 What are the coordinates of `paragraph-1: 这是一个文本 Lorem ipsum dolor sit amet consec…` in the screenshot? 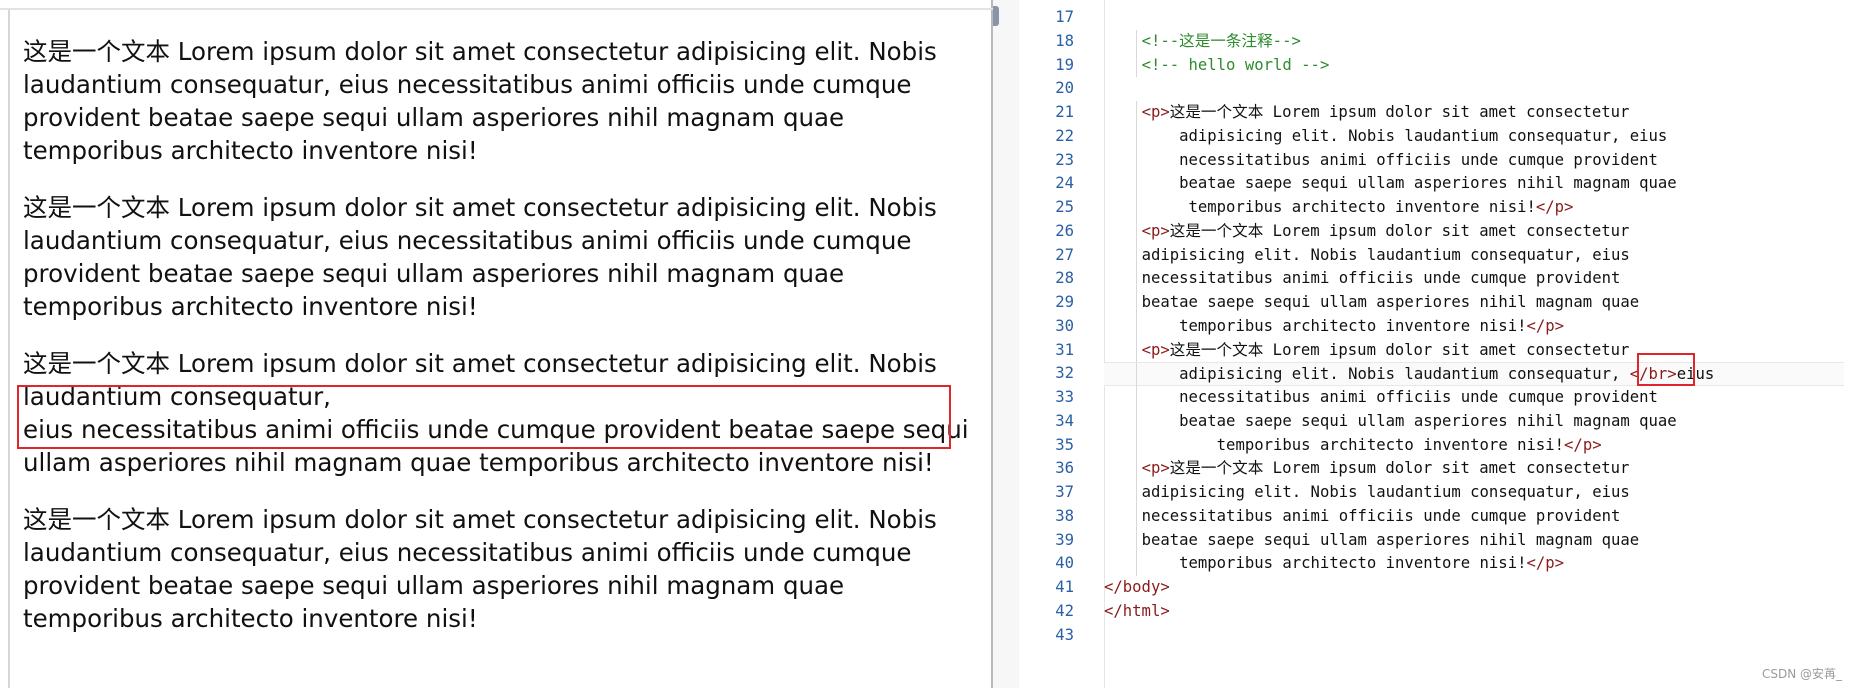 It's located at (480, 101).